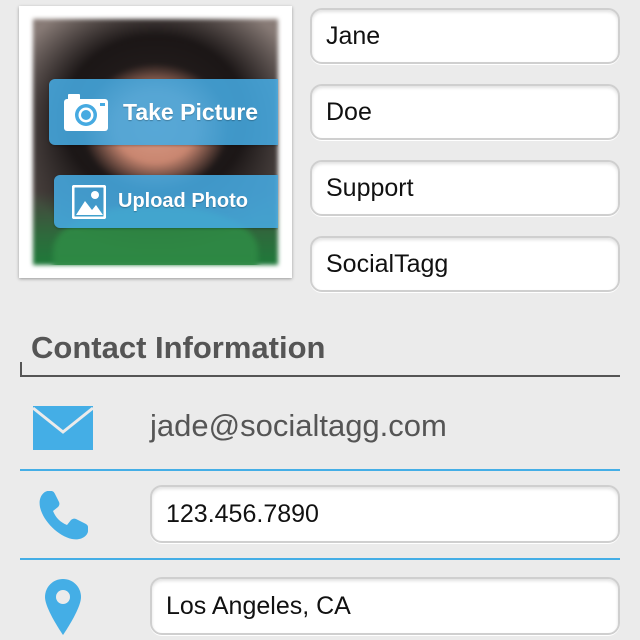  Describe the element at coordinates (63, 516) in the screenshot. I see `phone-icon` at that location.